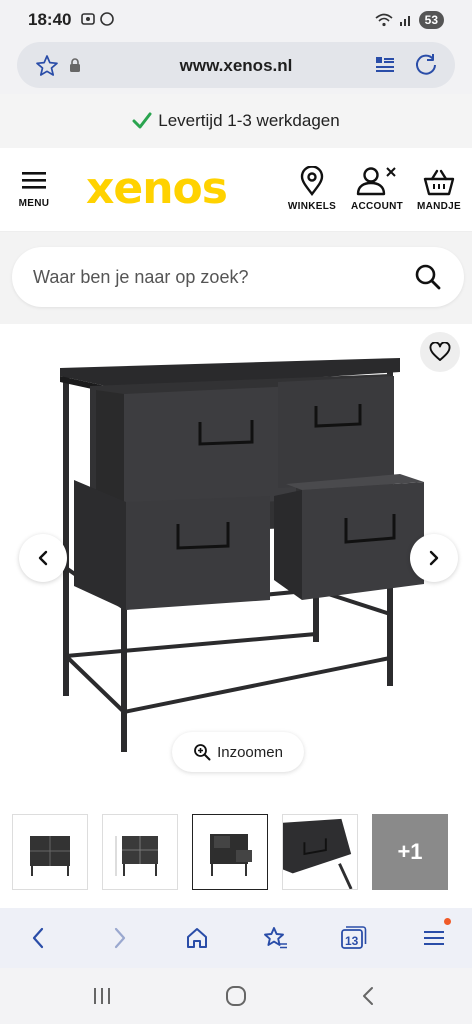 Image resolution: width=472 pixels, height=1024 pixels. I want to click on bookmarks-star-icon, so click(275, 938).